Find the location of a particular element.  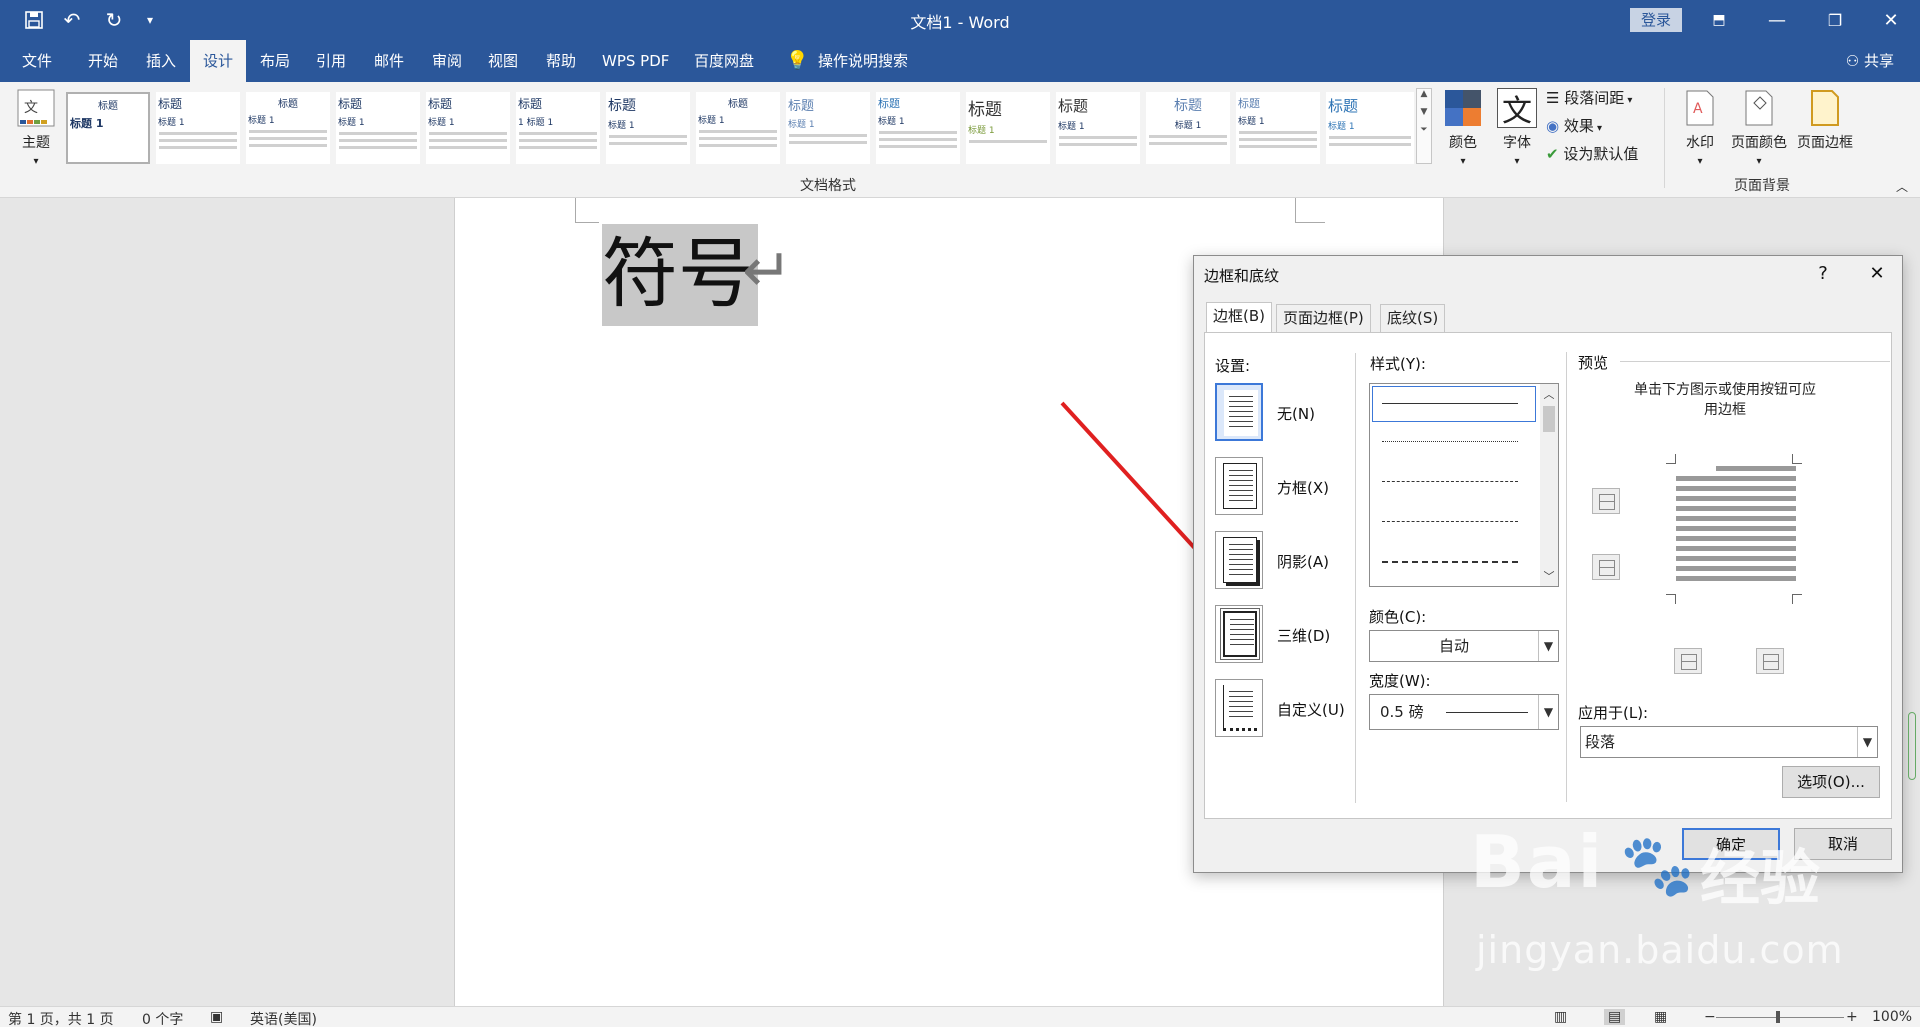

tab-home: 开始 is located at coordinates (103, 61).